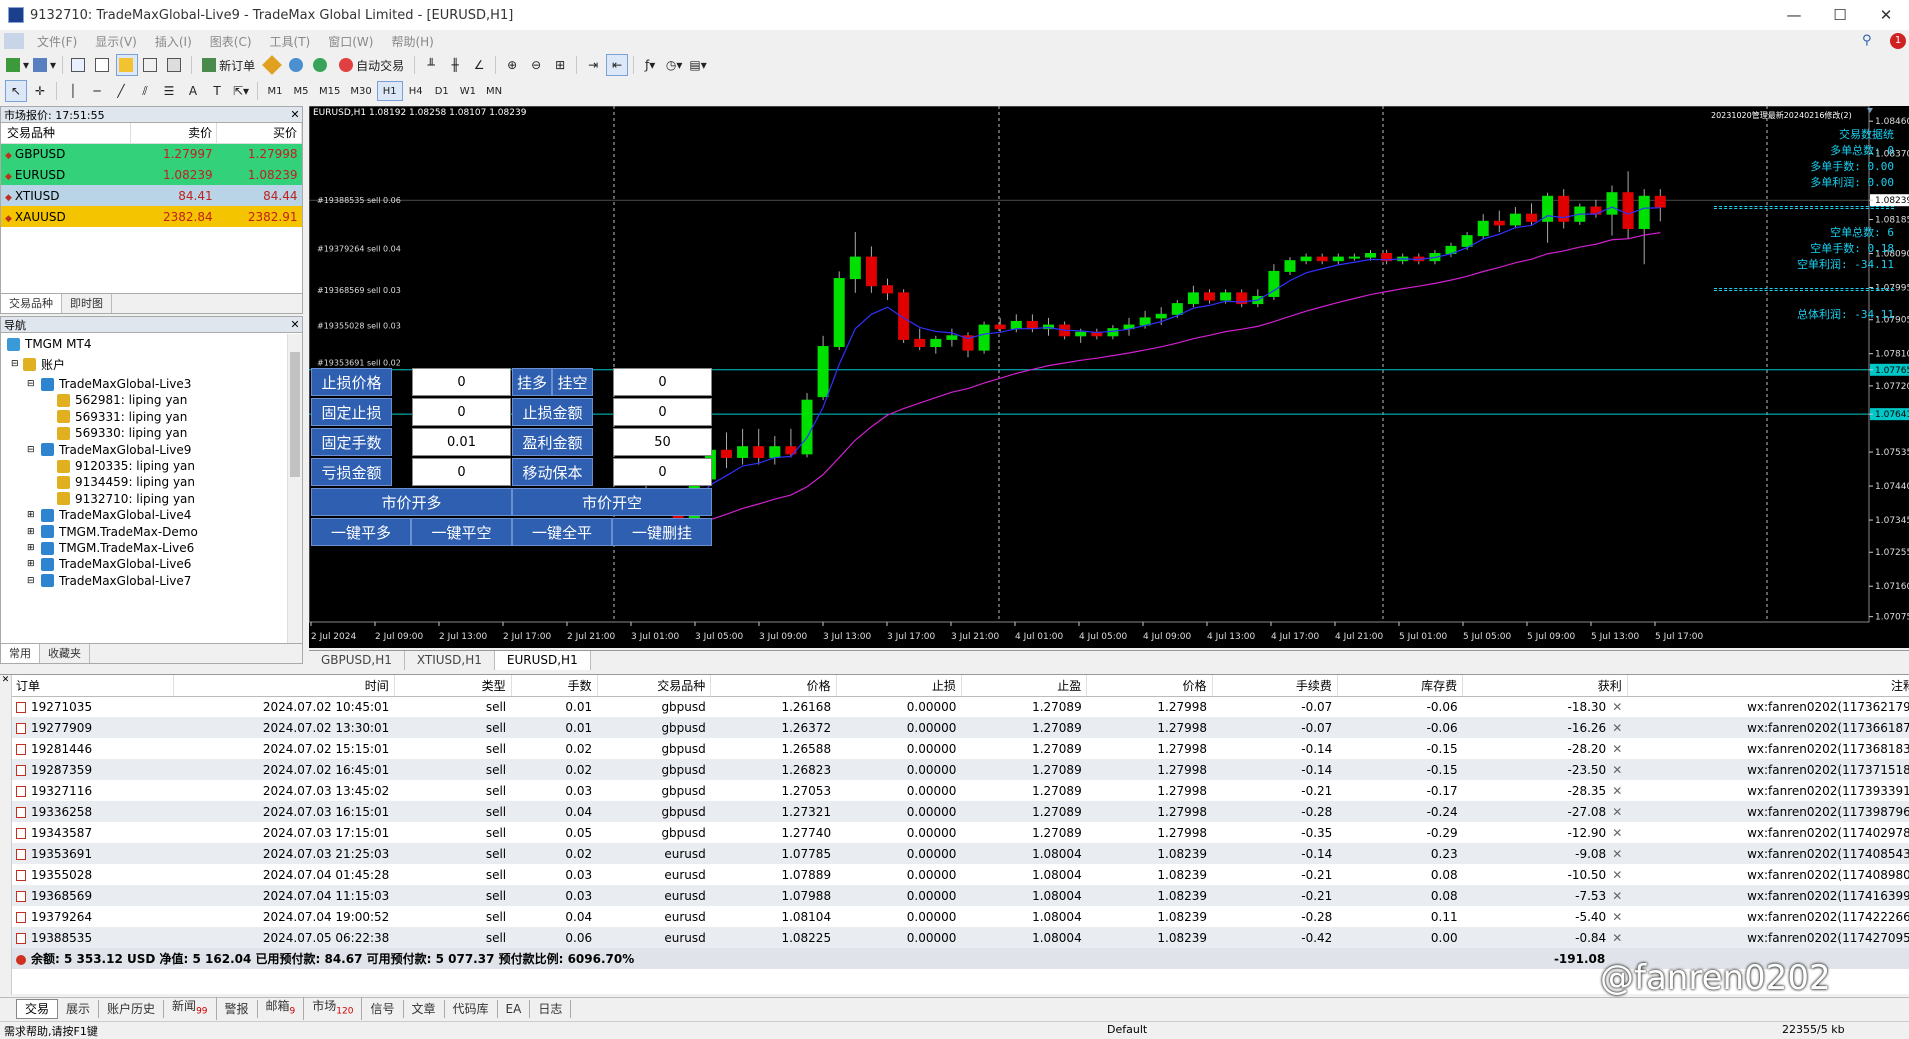 This screenshot has width=1909, height=1039. What do you see at coordinates (16, 91) in the screenshot?
I see `cursor-icon: ↖` at bounding box center [16, 91].